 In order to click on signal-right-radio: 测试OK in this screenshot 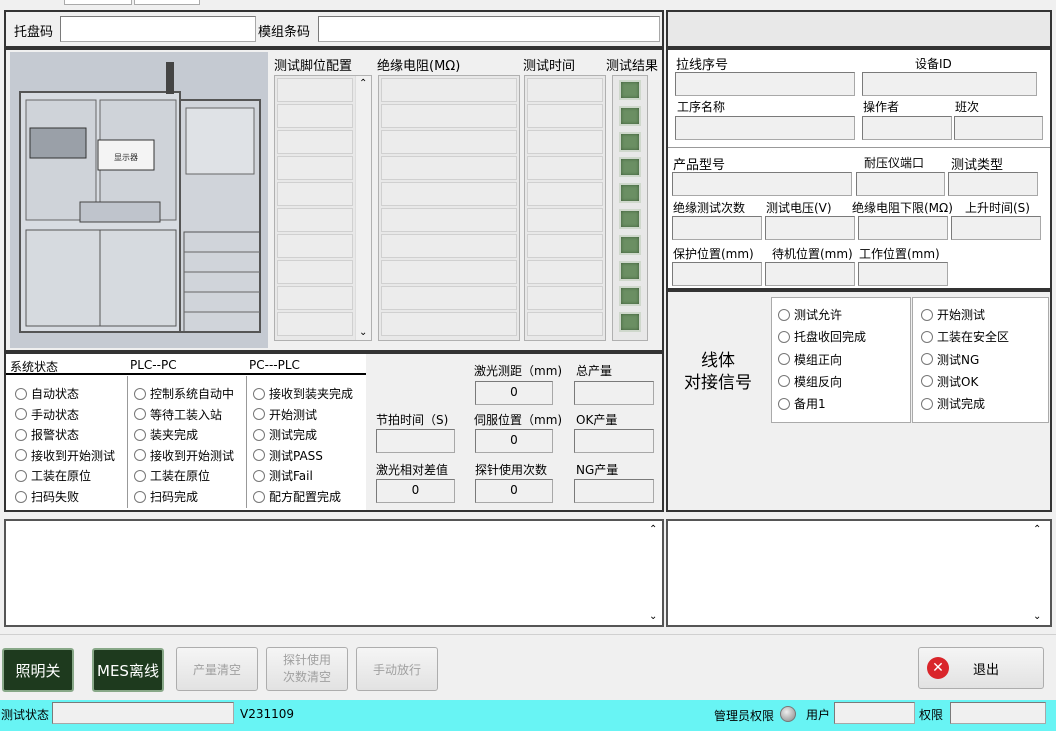, I will do `click(949, 381)`.